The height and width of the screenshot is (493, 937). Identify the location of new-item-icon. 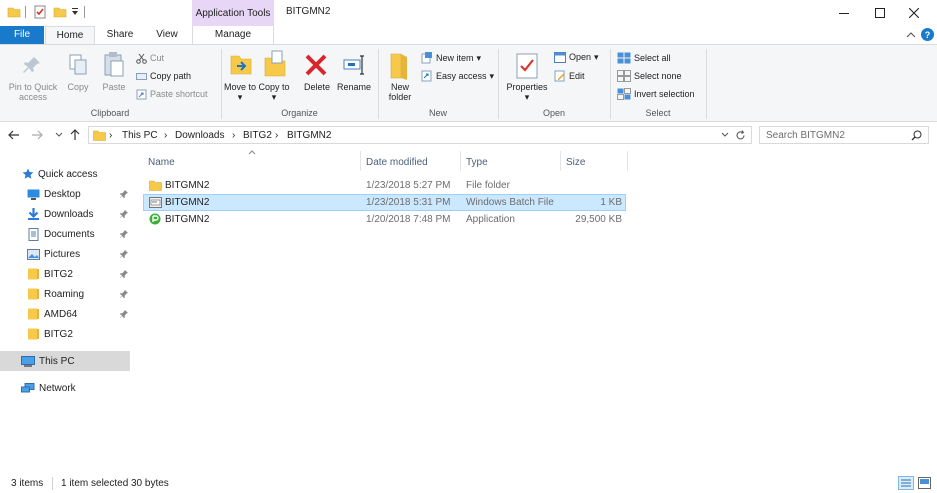
(426, 58).